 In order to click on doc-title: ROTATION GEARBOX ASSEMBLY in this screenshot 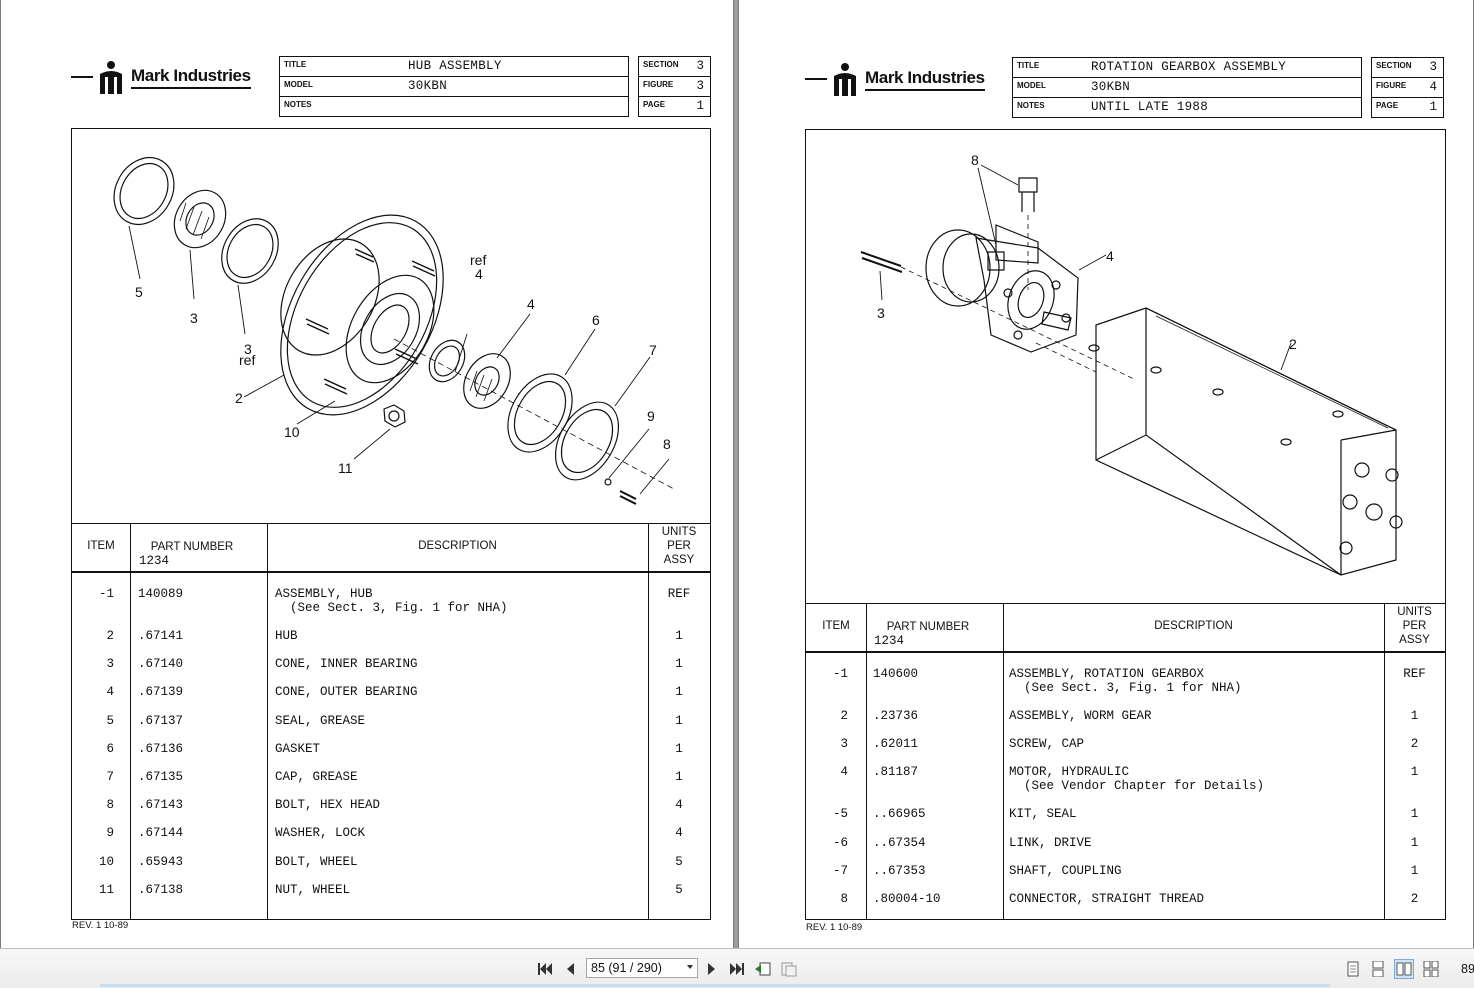, I will do `click(1189, 67)`.